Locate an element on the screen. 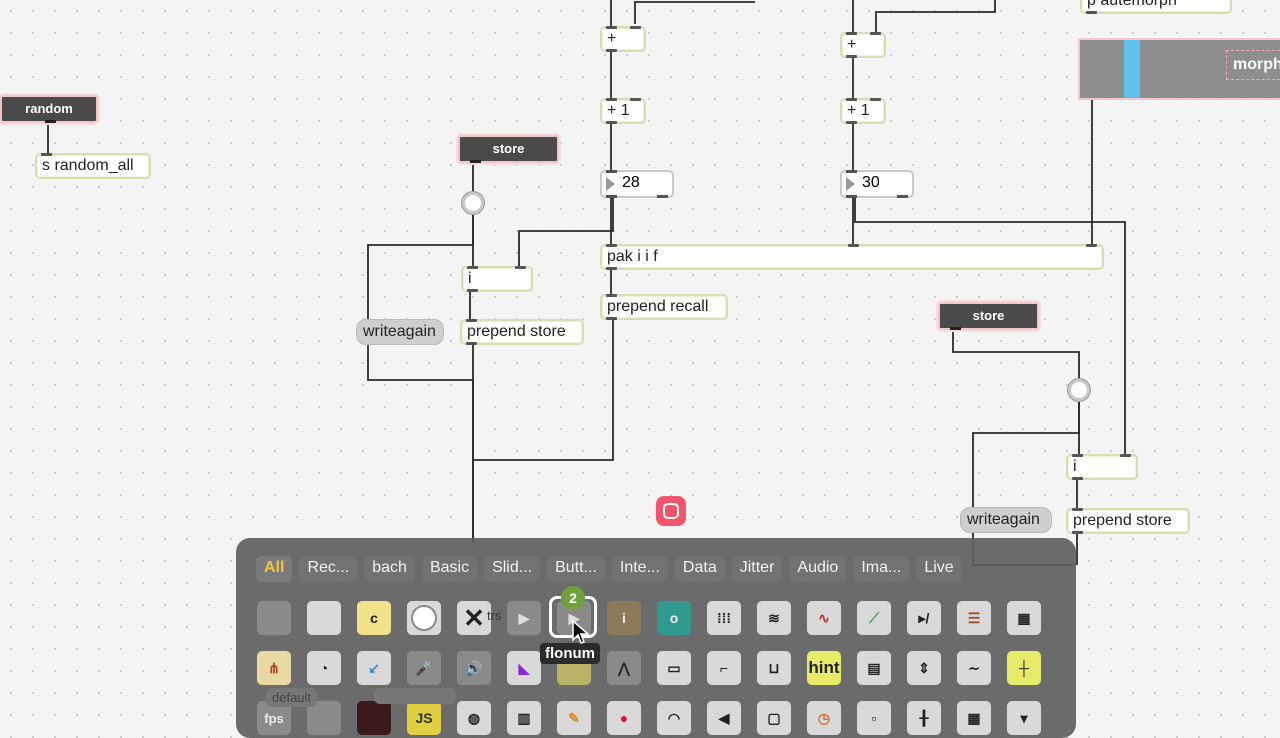 The image size is (1280, 738). record-button is located at coordinates (671, 511).